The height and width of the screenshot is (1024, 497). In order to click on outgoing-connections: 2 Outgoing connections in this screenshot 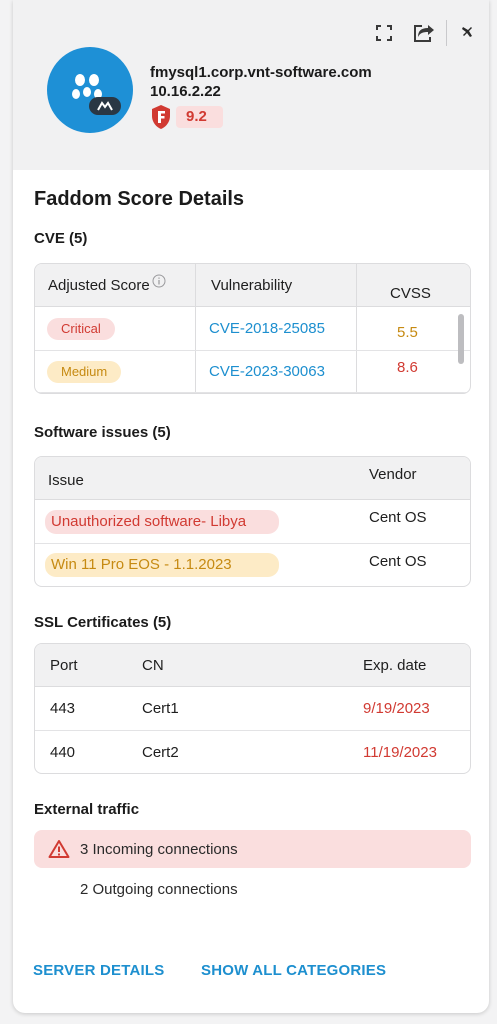, I will do `click(159, 889)`.